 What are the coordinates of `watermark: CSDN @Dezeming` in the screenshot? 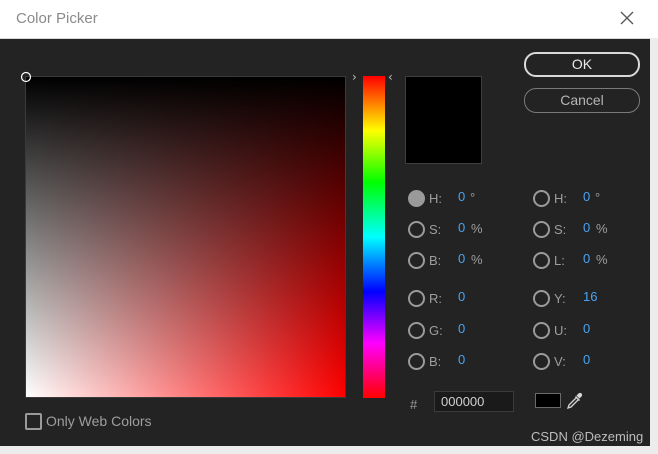 It's located at (587, 436).